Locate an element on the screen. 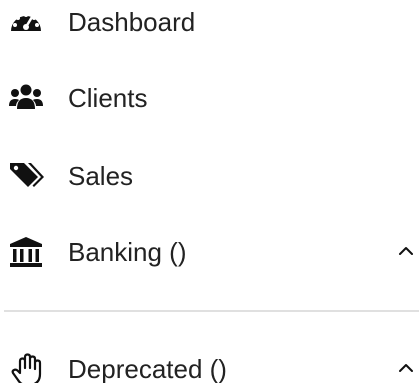  divider is located at coordinates (211, 311).